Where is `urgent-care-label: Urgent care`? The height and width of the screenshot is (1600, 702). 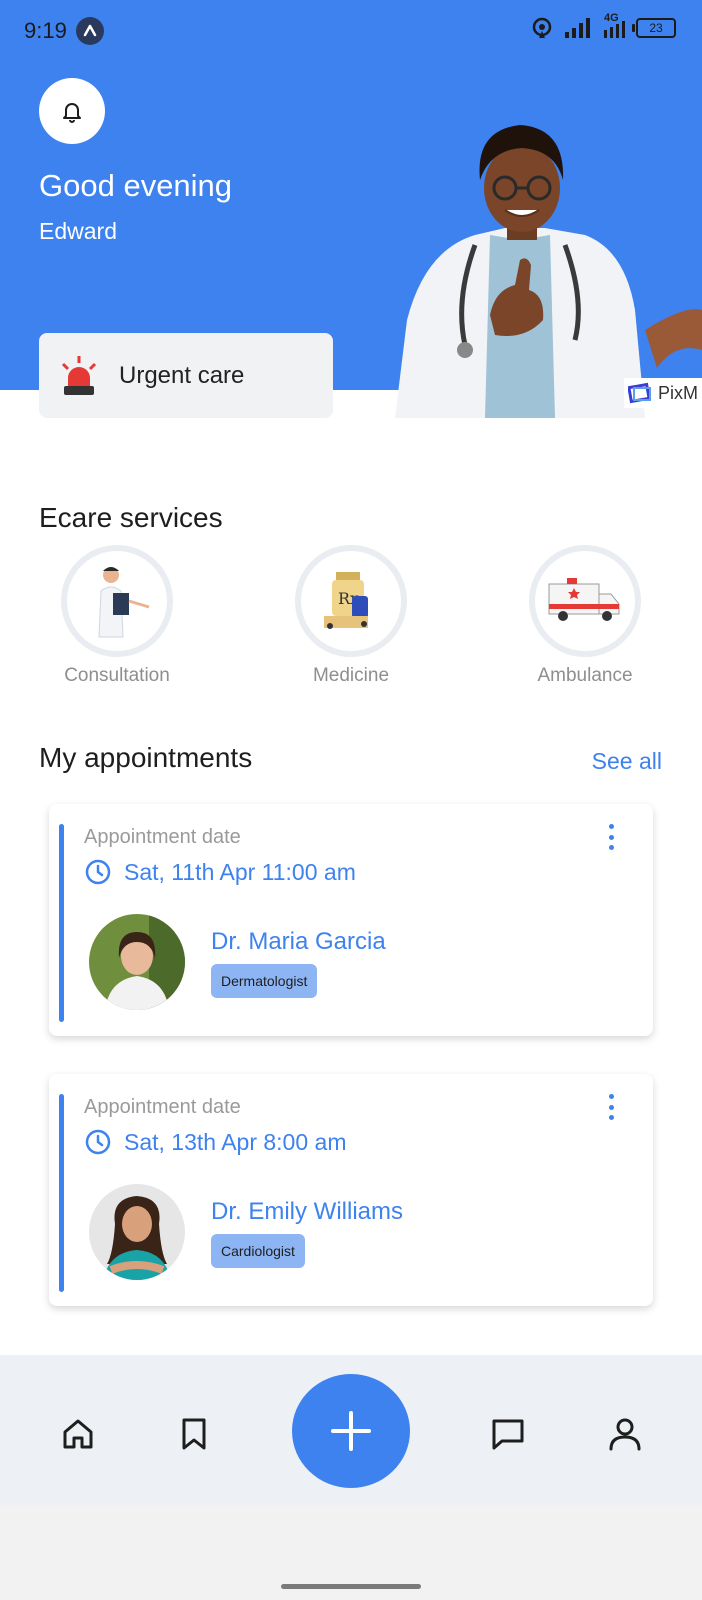 urgent-care-label: Urgent care is located at coordinates (182, 375).